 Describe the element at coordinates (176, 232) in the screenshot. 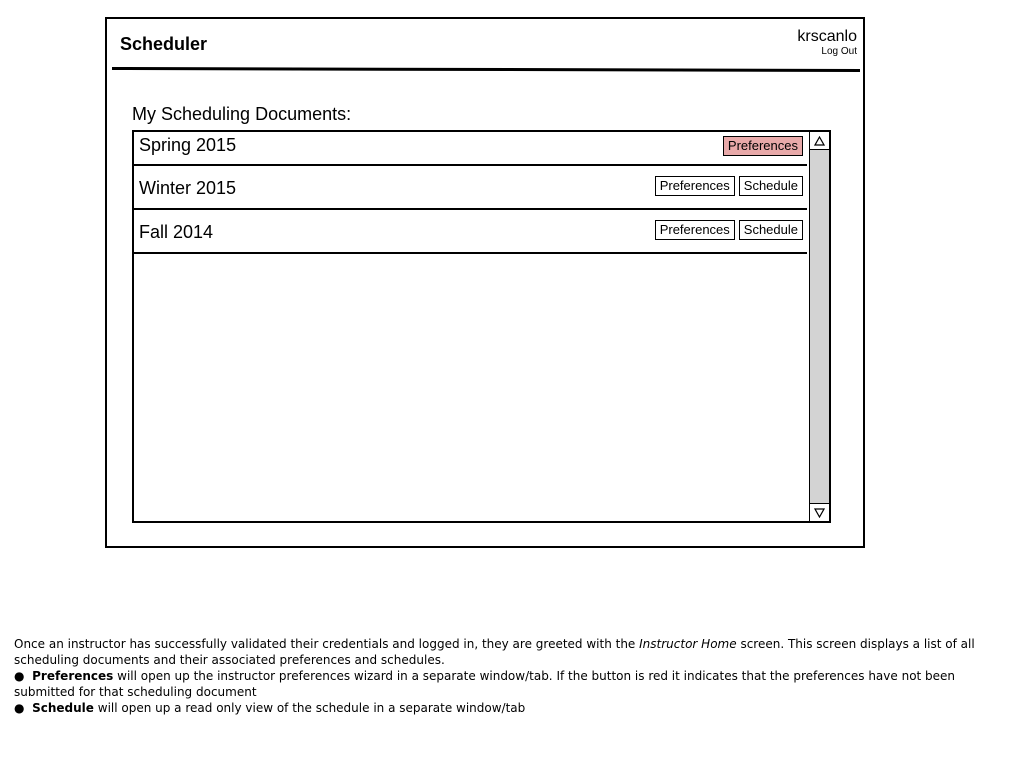

I see `document-name: Fall 2014` at that location.